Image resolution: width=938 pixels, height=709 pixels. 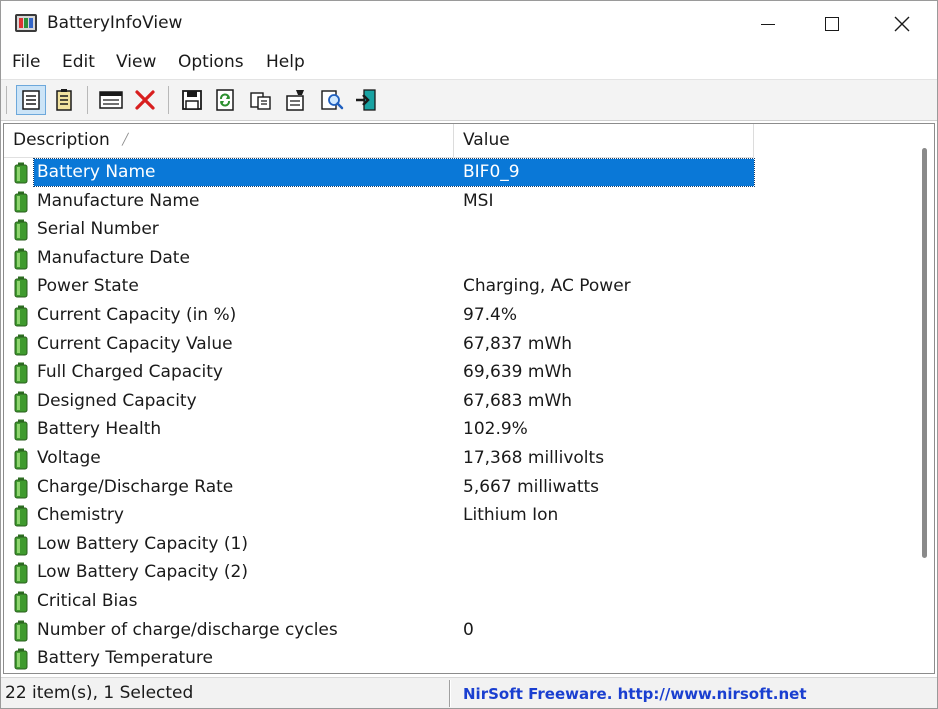 I want to click on html-report-icon, so click(x=111, y=100).